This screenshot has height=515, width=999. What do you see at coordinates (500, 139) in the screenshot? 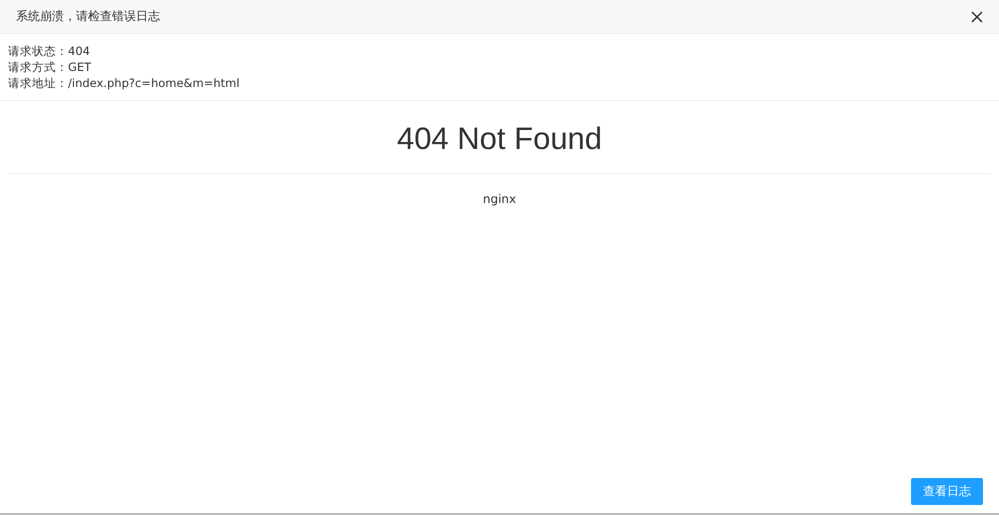
I see `error-heading: 404 Not Found` at bounding box center [500, 139].